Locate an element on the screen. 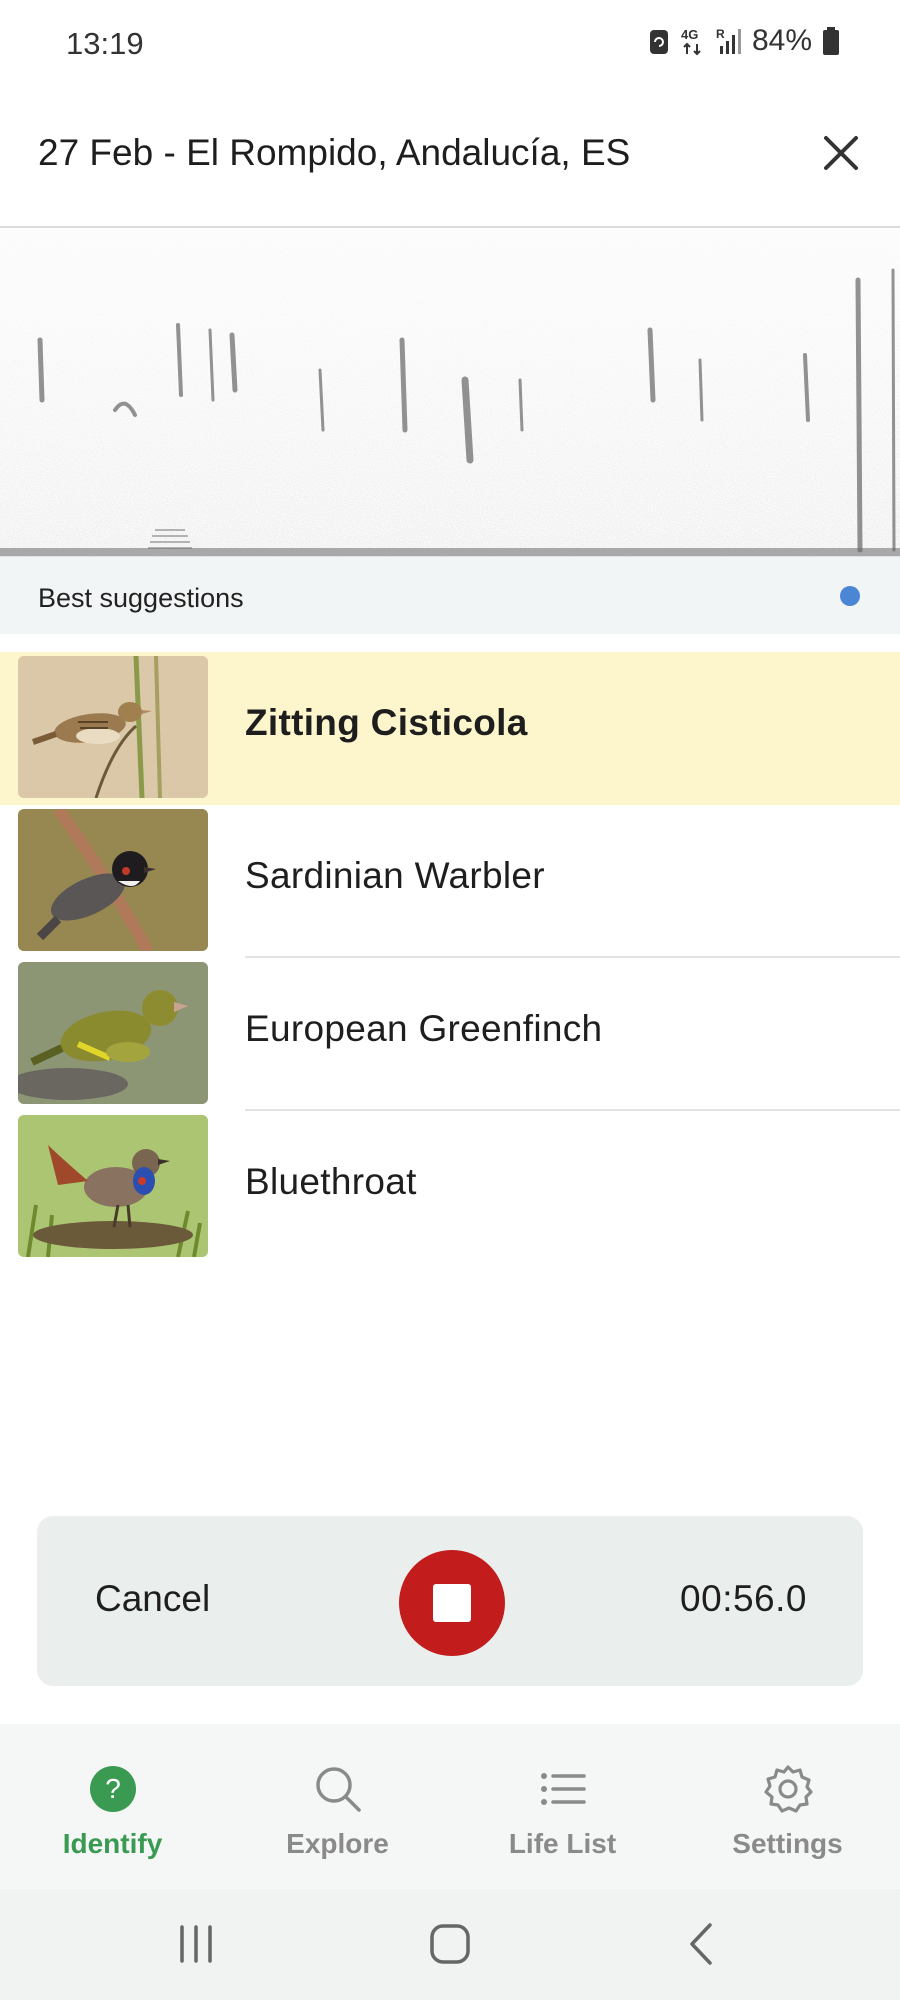 The width and height of the screenshot is (900, 2000). bottom-navigation: ? Identify Explore Life List Settings is located at coordinates (450, 1806).